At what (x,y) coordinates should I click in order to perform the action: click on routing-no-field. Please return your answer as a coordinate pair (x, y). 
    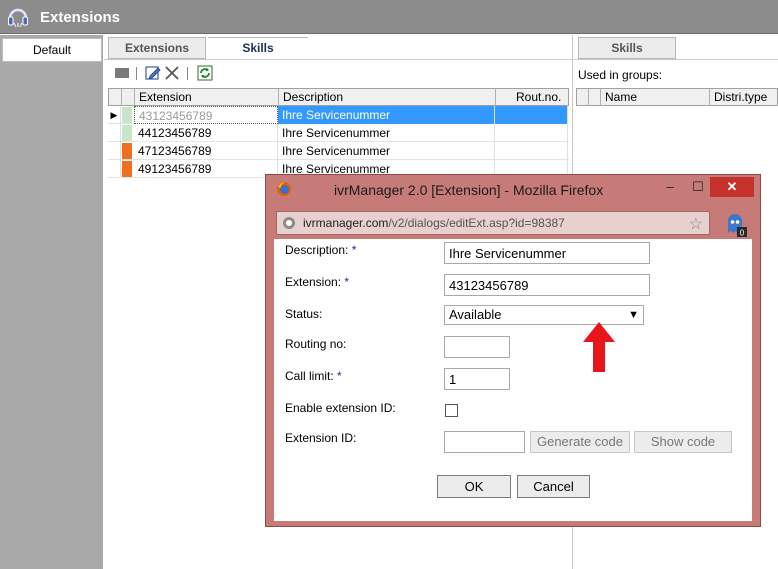
    Looking at the image, I should click on (477, 347).